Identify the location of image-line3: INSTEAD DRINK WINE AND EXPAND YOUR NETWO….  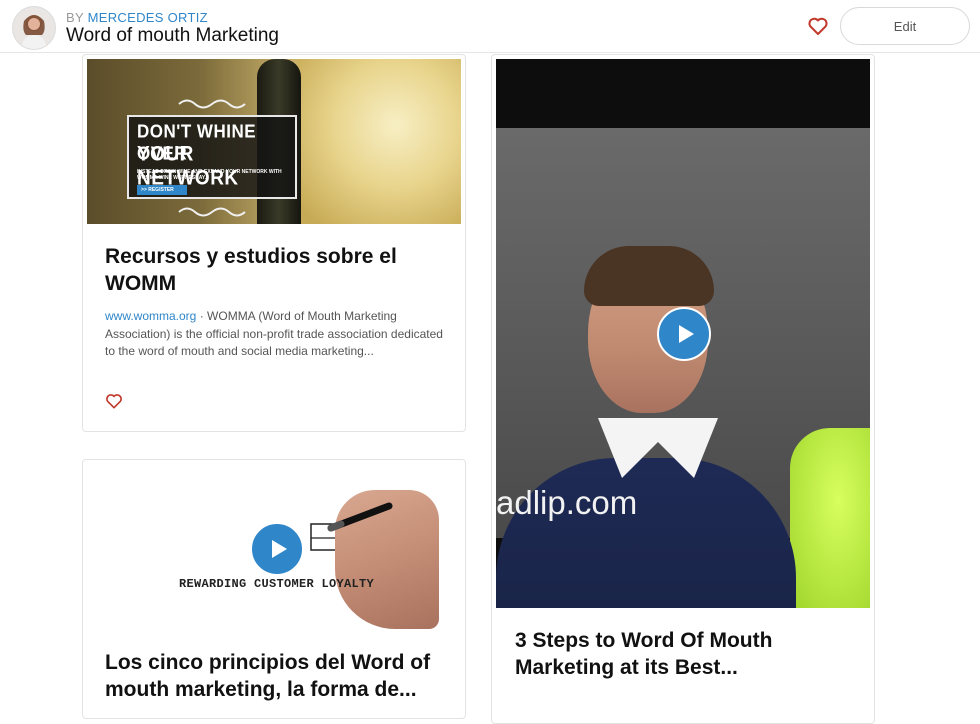
(209, 175).